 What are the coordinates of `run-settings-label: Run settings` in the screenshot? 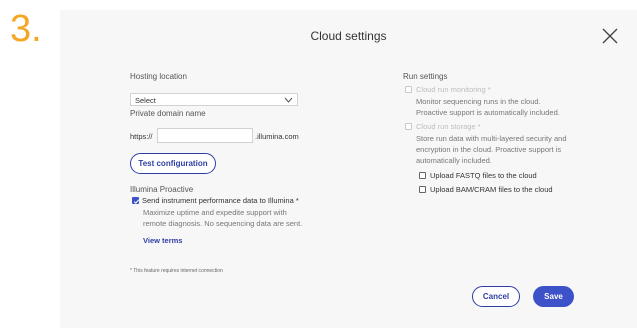 It's located at (425, 76).